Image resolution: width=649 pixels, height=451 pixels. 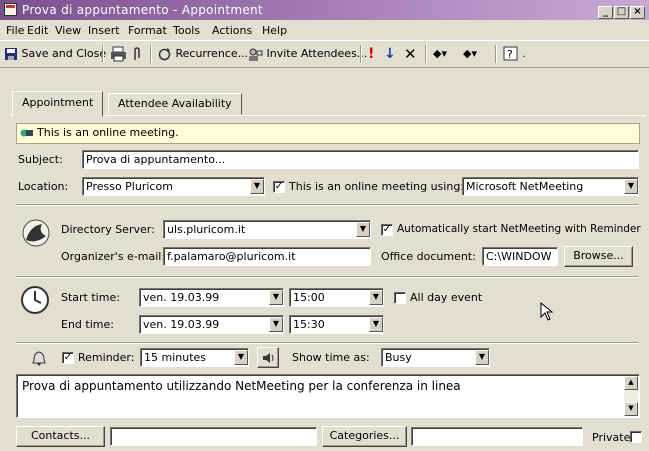 What do you see at coordinates (211, 297) in the screenshot?
I see `start-date-combo: ven. 19.03.99` at bounding box center [211, 297].